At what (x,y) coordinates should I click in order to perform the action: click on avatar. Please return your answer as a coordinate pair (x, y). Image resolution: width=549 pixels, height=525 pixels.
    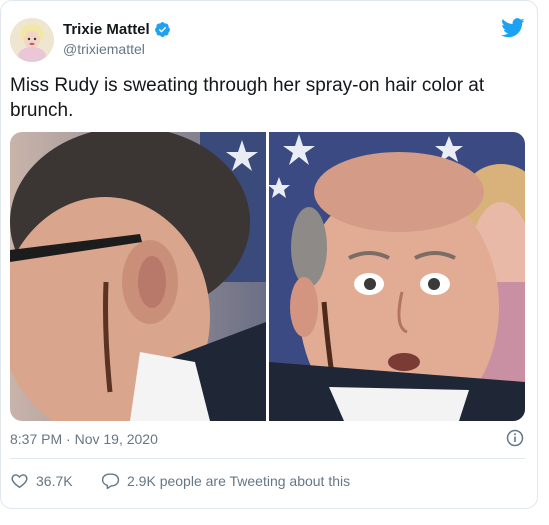
    Looking at the image, I should click on (32, 40).